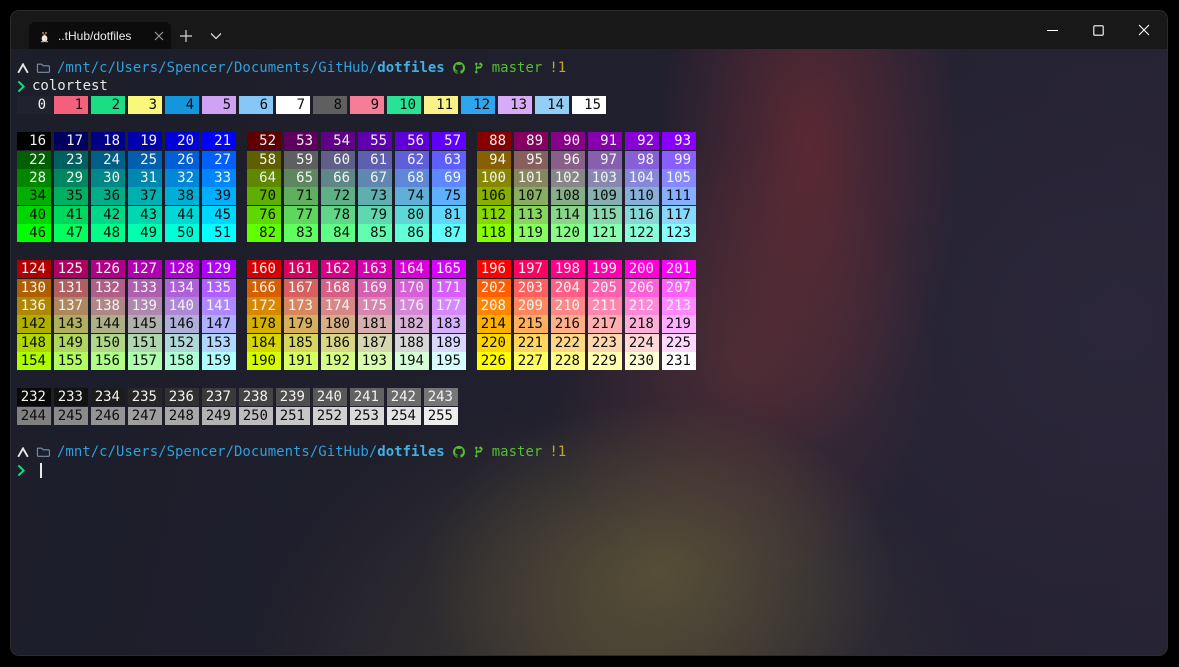  What do you see at coordinates (182, 196) in the screenshot?
I see `color-cell: 38` at bounding box center [182, 196].